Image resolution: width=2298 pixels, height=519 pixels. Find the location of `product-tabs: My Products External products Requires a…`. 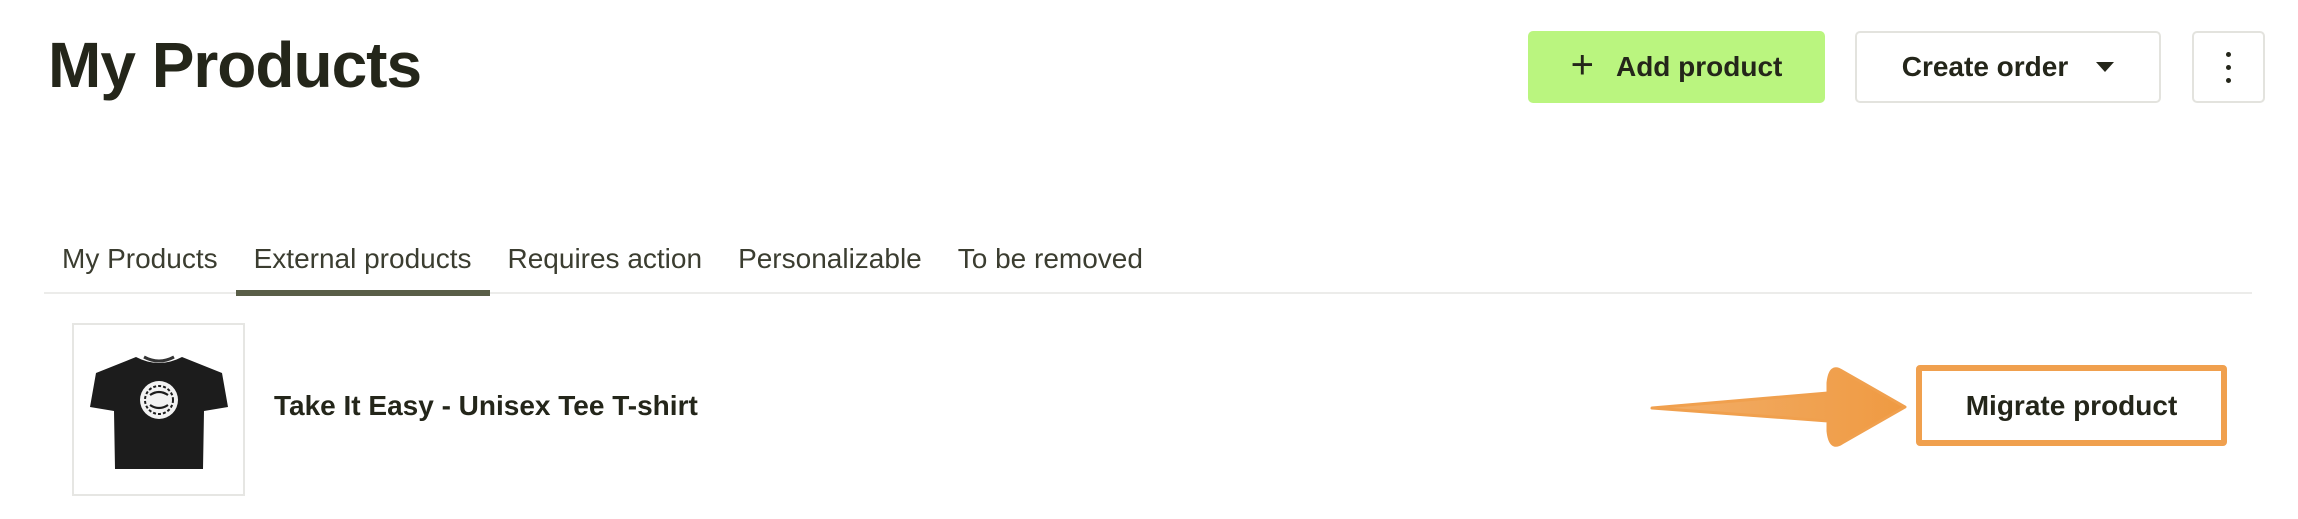

product-tabs: My Products External products Requires a… is located at coordinates (1148, 265).